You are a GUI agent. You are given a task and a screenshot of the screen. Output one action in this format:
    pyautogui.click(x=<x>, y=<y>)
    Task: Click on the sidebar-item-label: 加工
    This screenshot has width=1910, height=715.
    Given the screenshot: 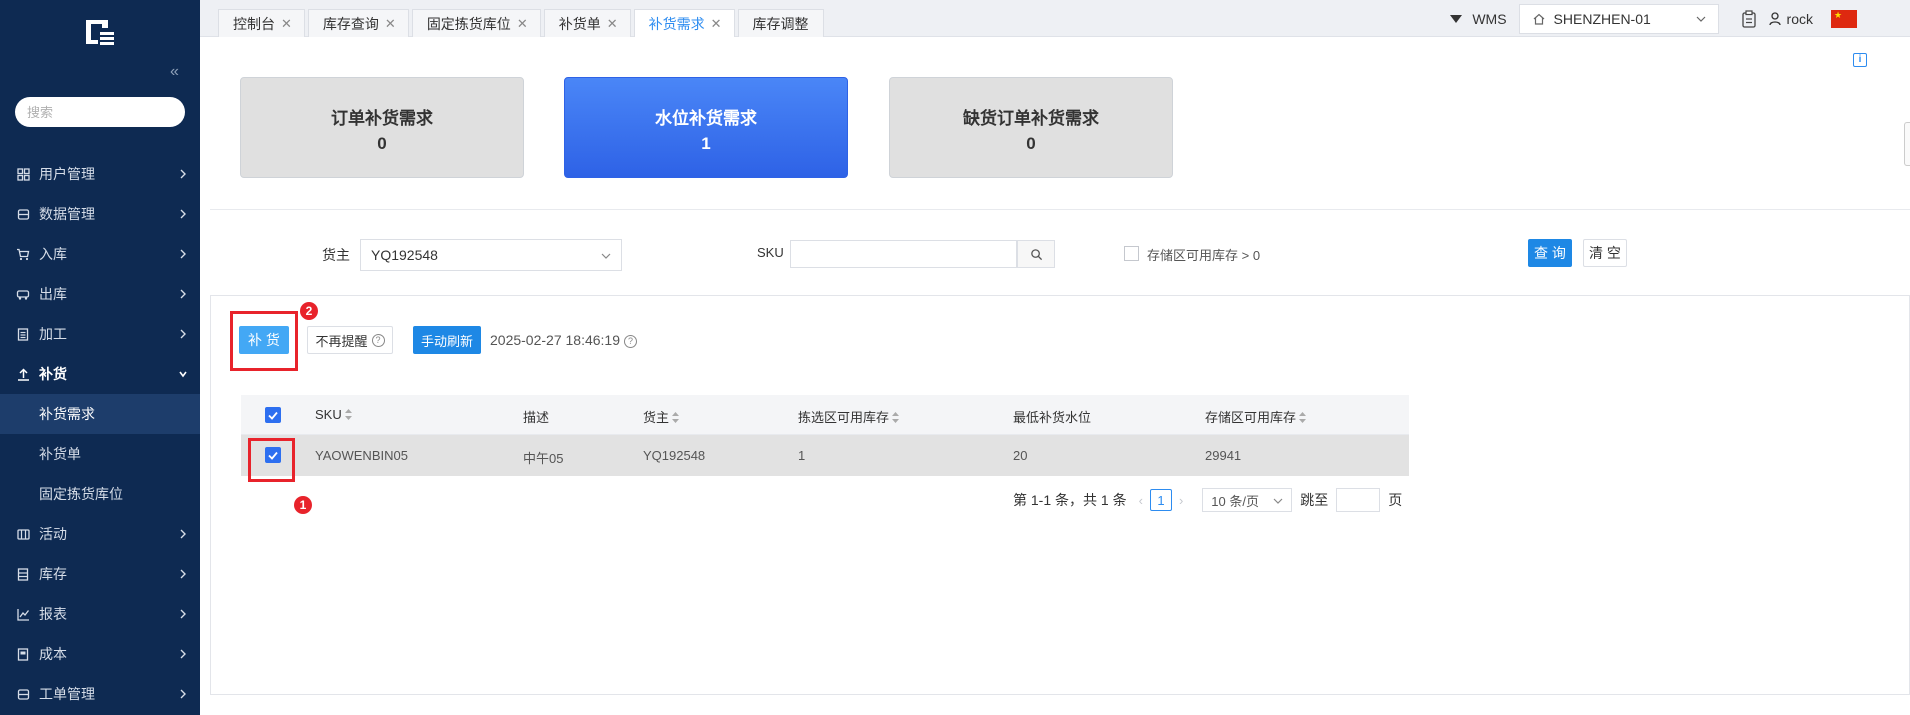 What is the action you would take?
    pyautogui.click(x=53, y=334)
    